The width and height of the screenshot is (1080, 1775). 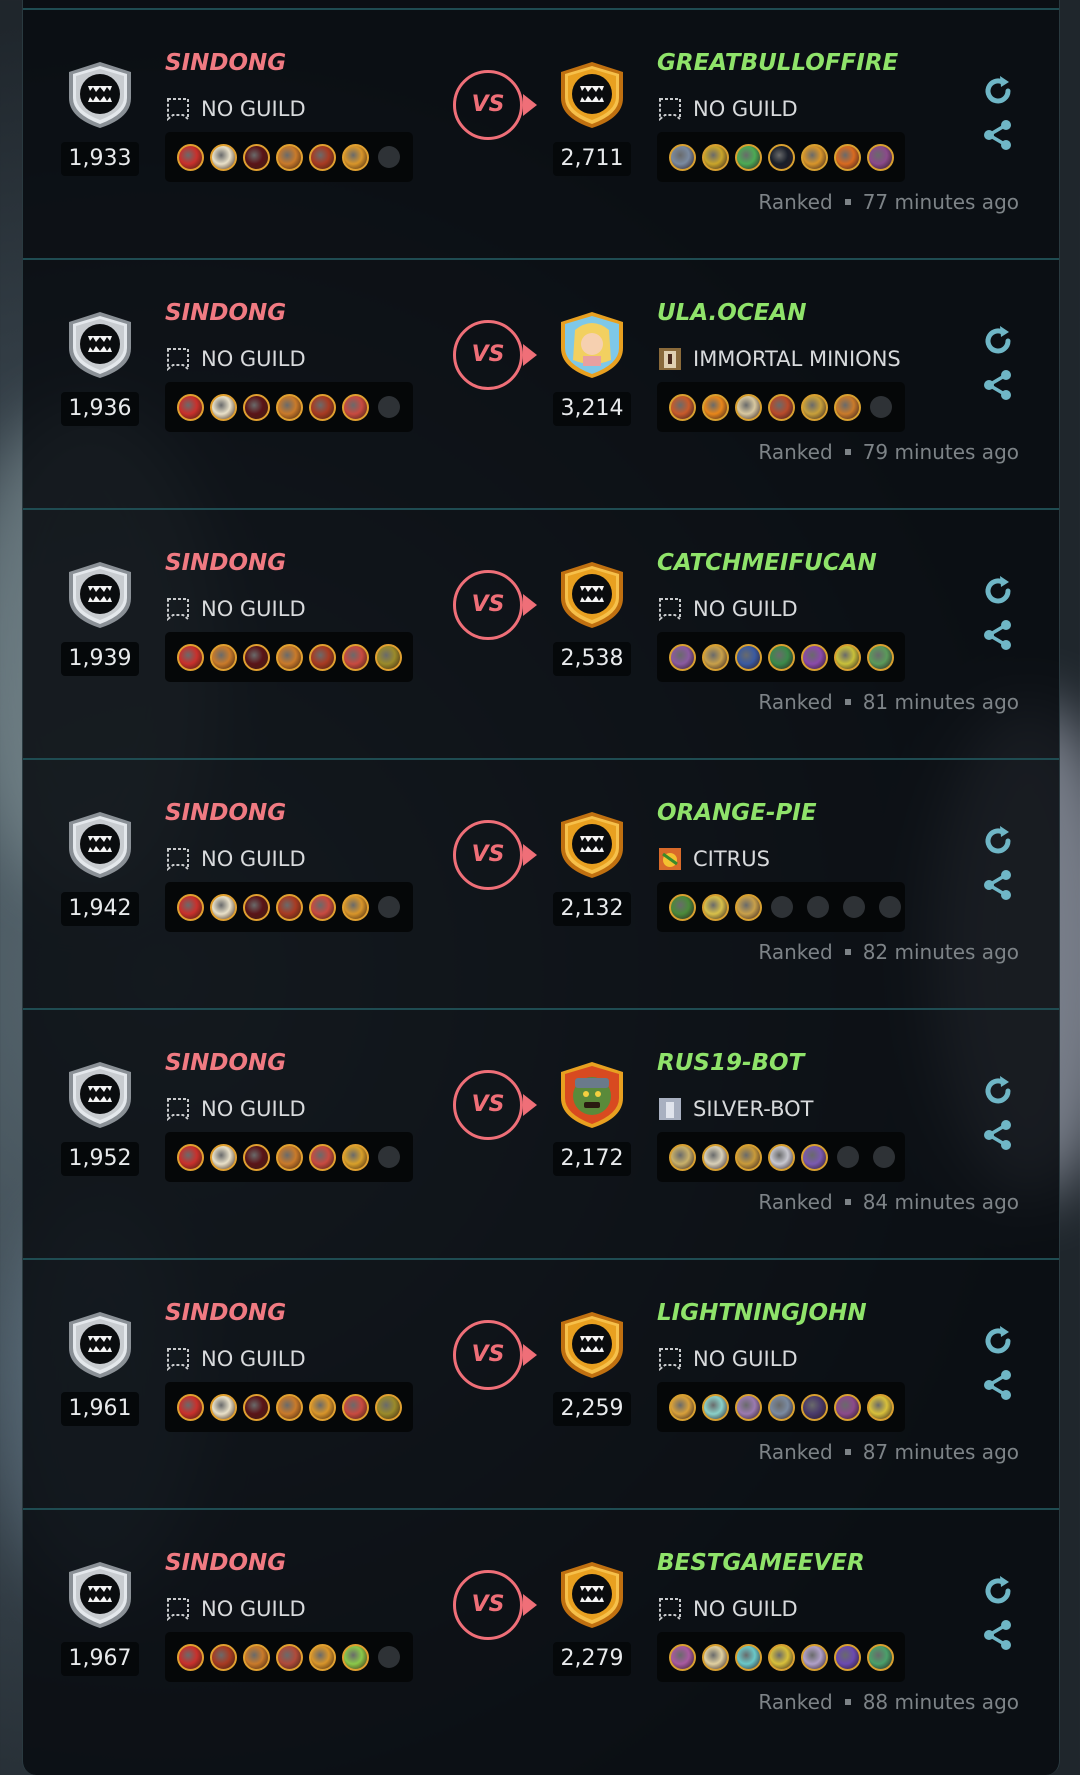 I want to click on opponent-guild-name: IMMORTAL MINIONS, so click(x=797, y=359).